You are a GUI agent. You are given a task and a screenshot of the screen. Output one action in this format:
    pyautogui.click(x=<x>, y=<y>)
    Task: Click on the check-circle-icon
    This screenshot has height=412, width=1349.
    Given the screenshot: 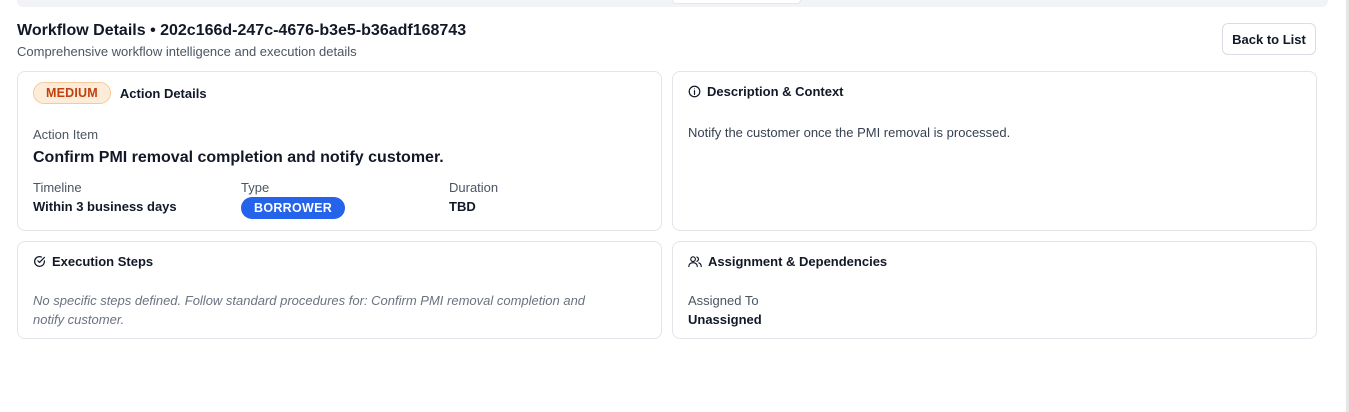 What is the action you would take?
    pyautogui.click(x=39, y=261)
    